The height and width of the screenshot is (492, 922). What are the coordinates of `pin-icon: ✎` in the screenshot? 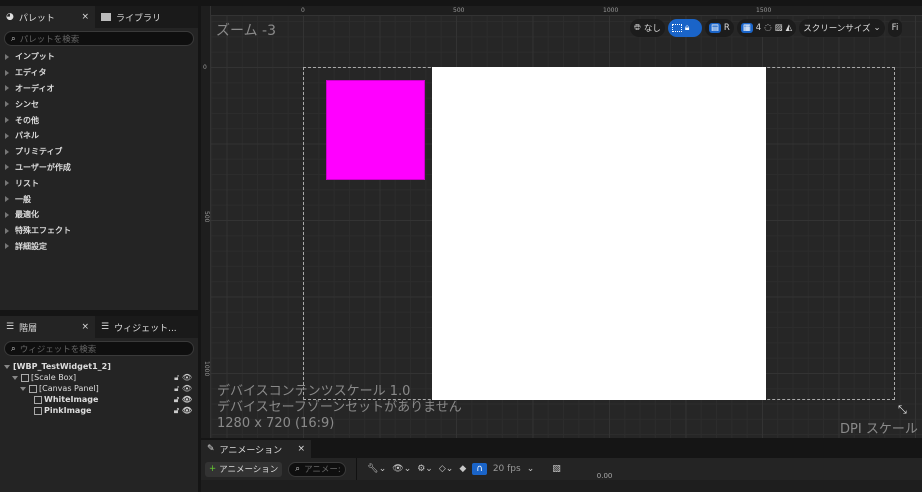 It's located at (211, 449).